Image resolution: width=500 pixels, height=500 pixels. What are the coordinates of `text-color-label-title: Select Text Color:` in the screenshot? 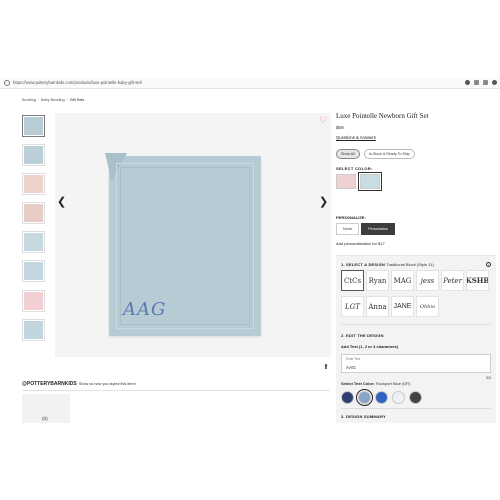 It's located at (358, 383).